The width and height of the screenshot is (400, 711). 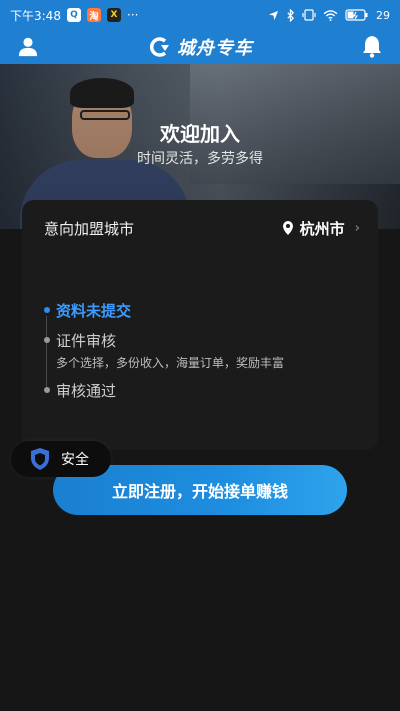 I want to click on shield-icon, so click(x=40, y=459).